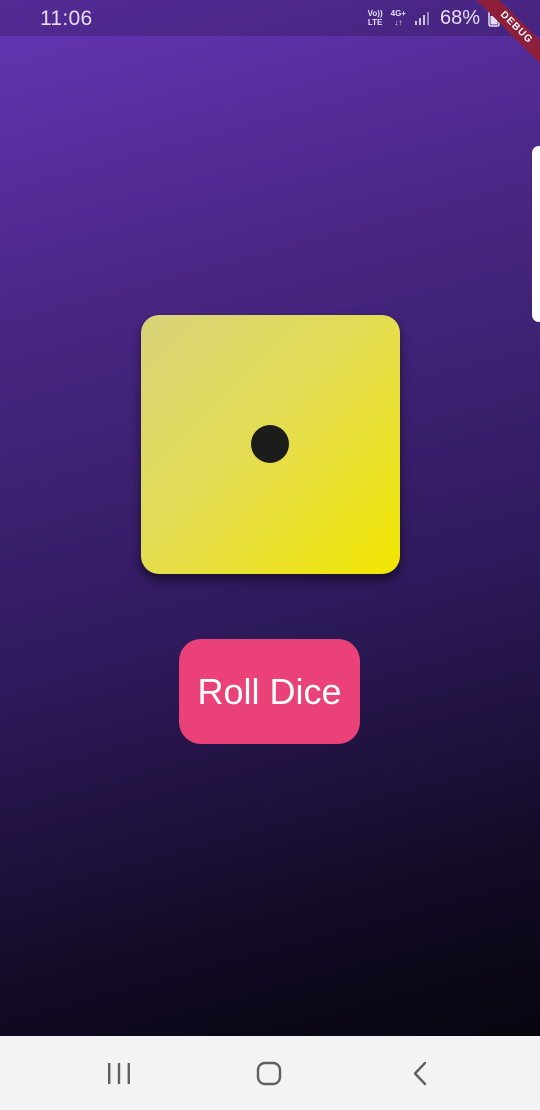 The image size is (540, 1110). Describe the element at coordinates (398, 13) in the screenshot. I see `network-type-text: 4G+` at that location.